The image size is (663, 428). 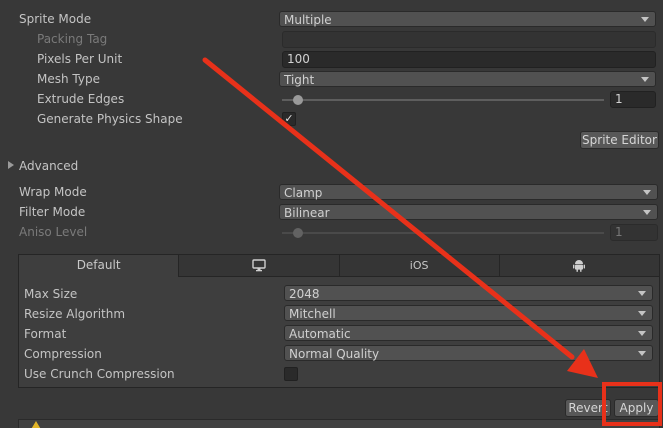 I want to click on tab-default: Default, so click(x=99, y=266).